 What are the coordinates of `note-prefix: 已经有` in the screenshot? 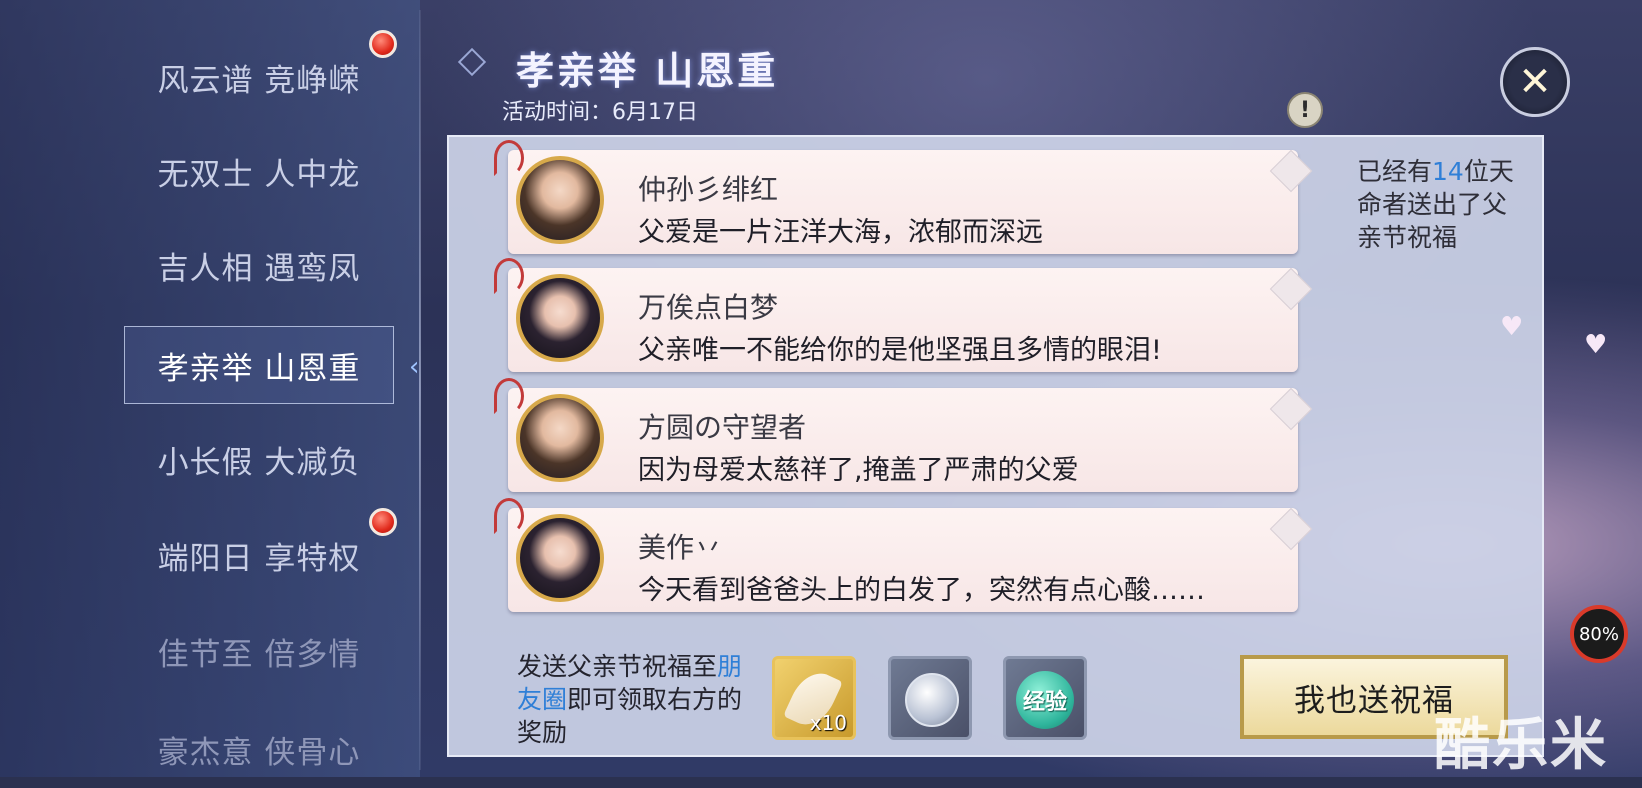 It's located at (1395, 171).